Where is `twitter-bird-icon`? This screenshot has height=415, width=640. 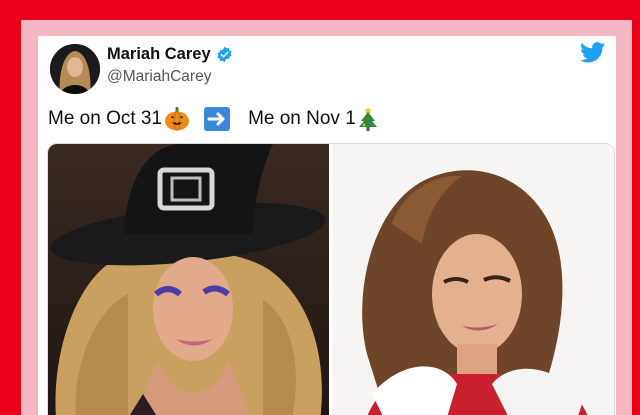
twitter-bird-icon is located at coordinates (592, 52).